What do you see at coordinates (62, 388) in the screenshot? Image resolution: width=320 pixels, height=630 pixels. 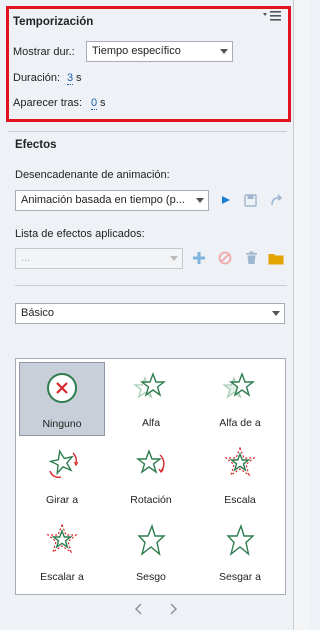 I see `none-icon` at bounding box center [62, 388].